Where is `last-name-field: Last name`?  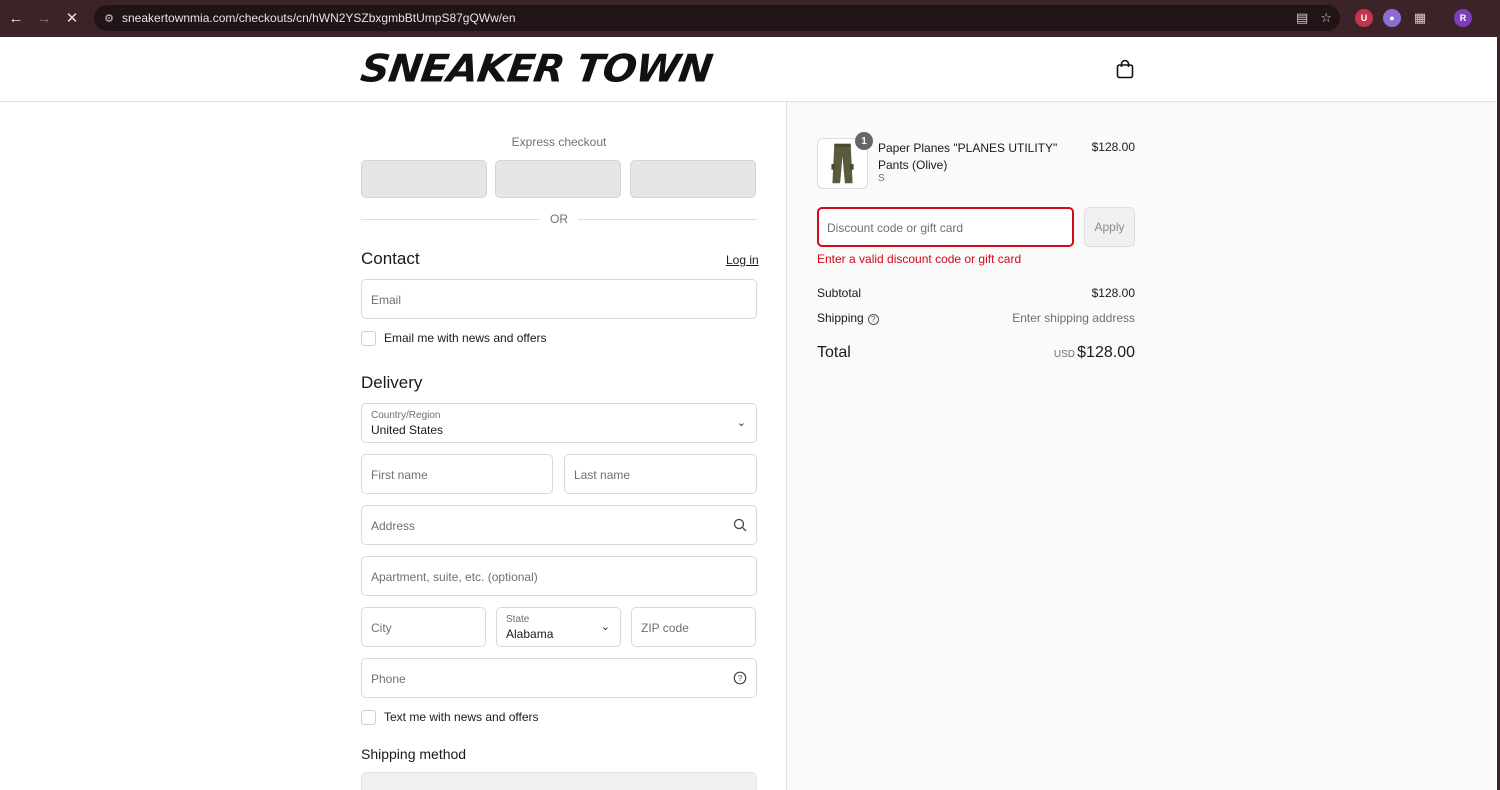
last-name-field: Last name is located at coordinates (660, 474).